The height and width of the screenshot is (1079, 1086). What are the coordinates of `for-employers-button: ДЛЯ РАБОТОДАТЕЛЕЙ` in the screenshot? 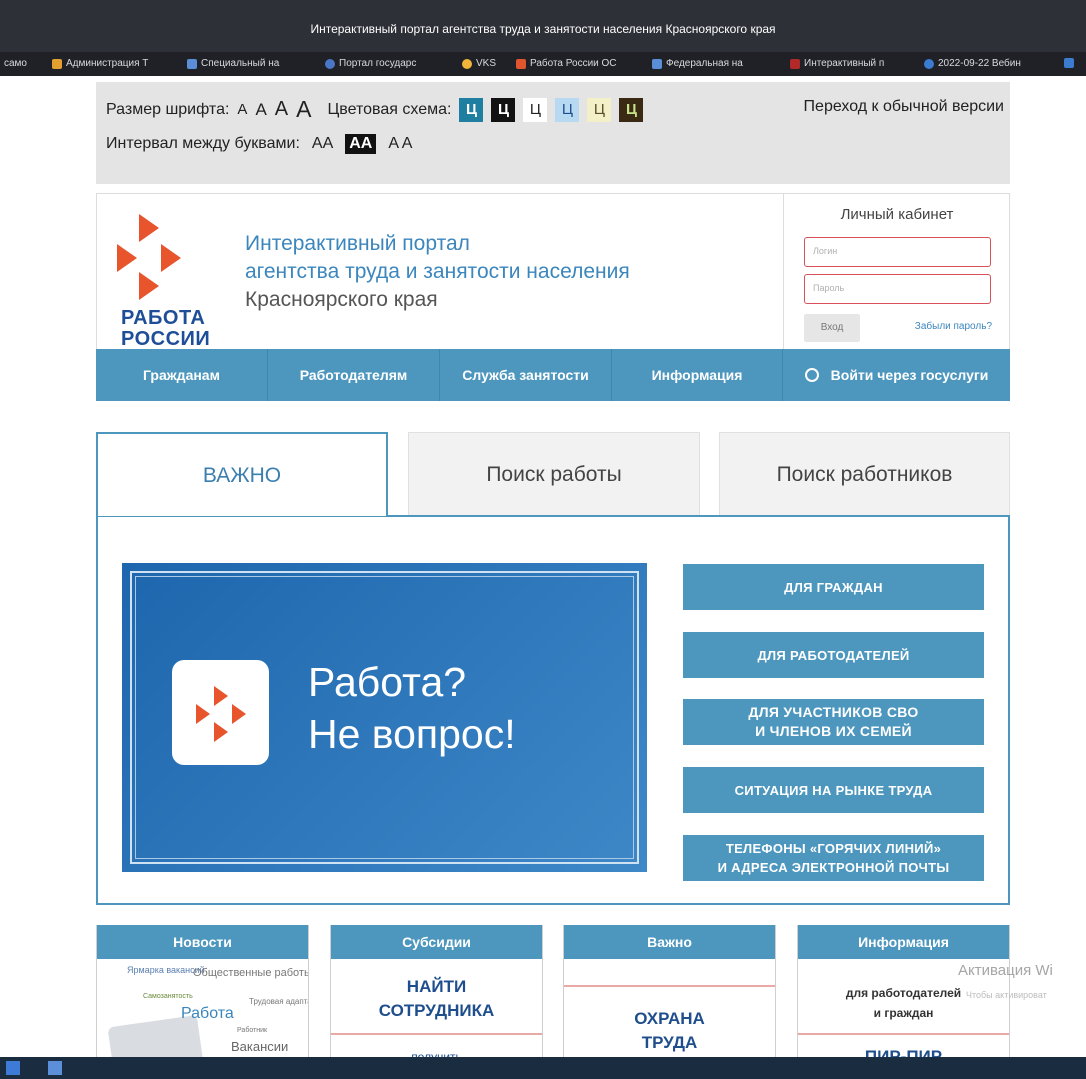 It's located at (833, 655).